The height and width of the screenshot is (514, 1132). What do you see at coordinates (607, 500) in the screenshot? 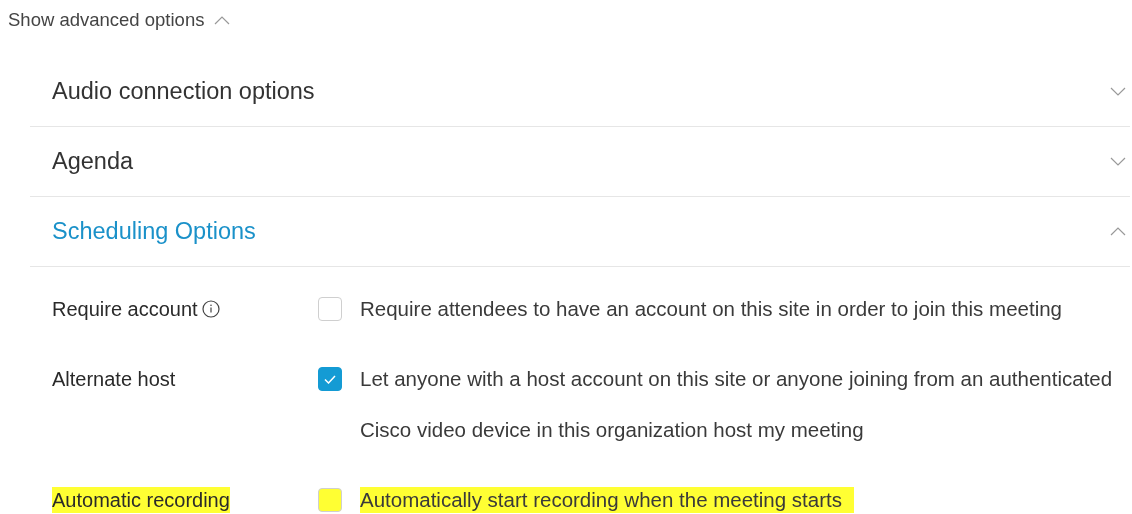
I see `option-description: Automatically start recording when the meeting starts` at bounding box center [607, 500].